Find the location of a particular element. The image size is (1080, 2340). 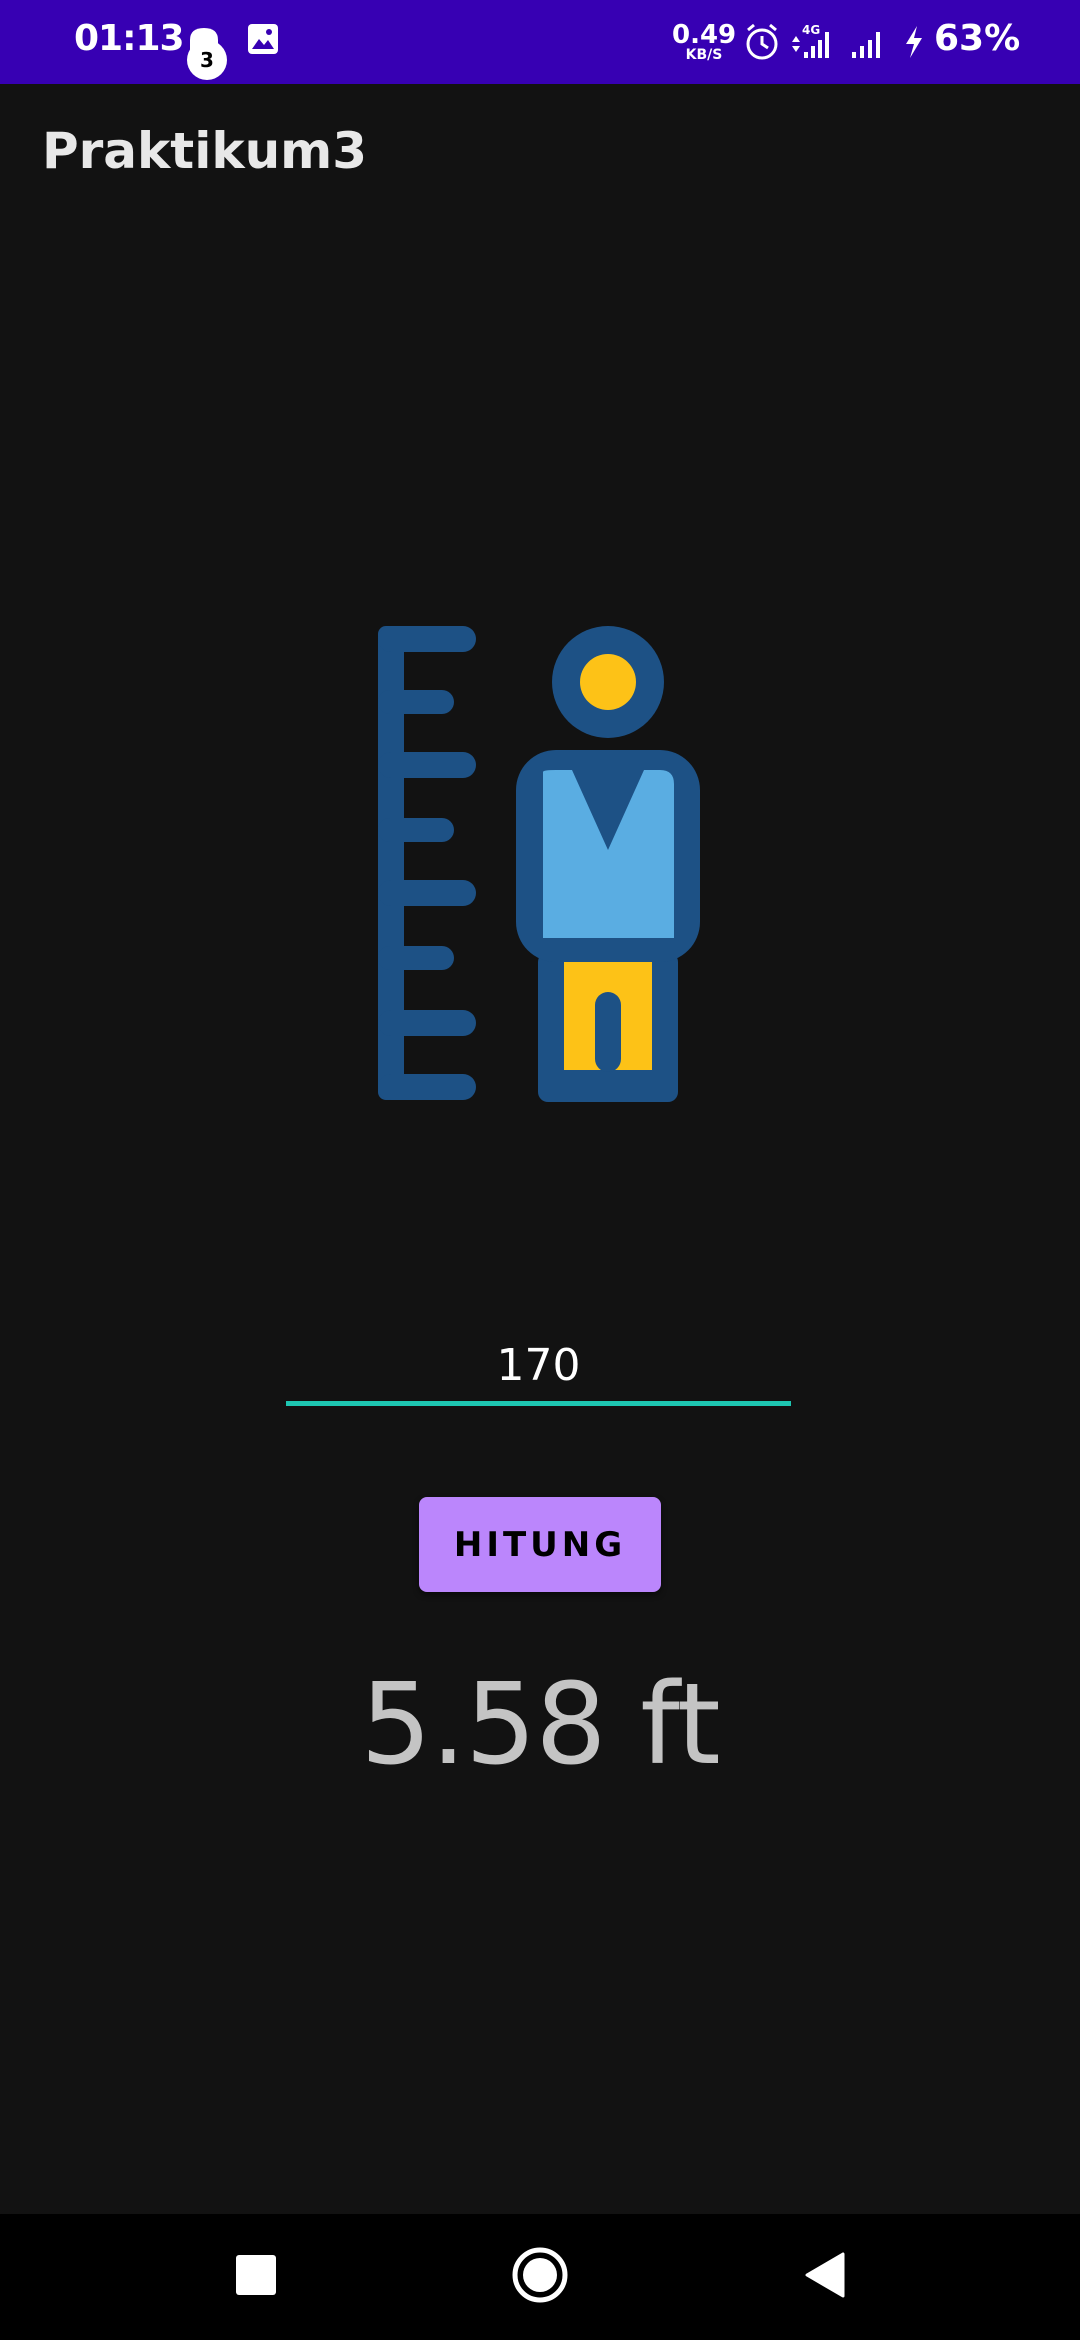

home-button is located at coordinates (540, 2277).